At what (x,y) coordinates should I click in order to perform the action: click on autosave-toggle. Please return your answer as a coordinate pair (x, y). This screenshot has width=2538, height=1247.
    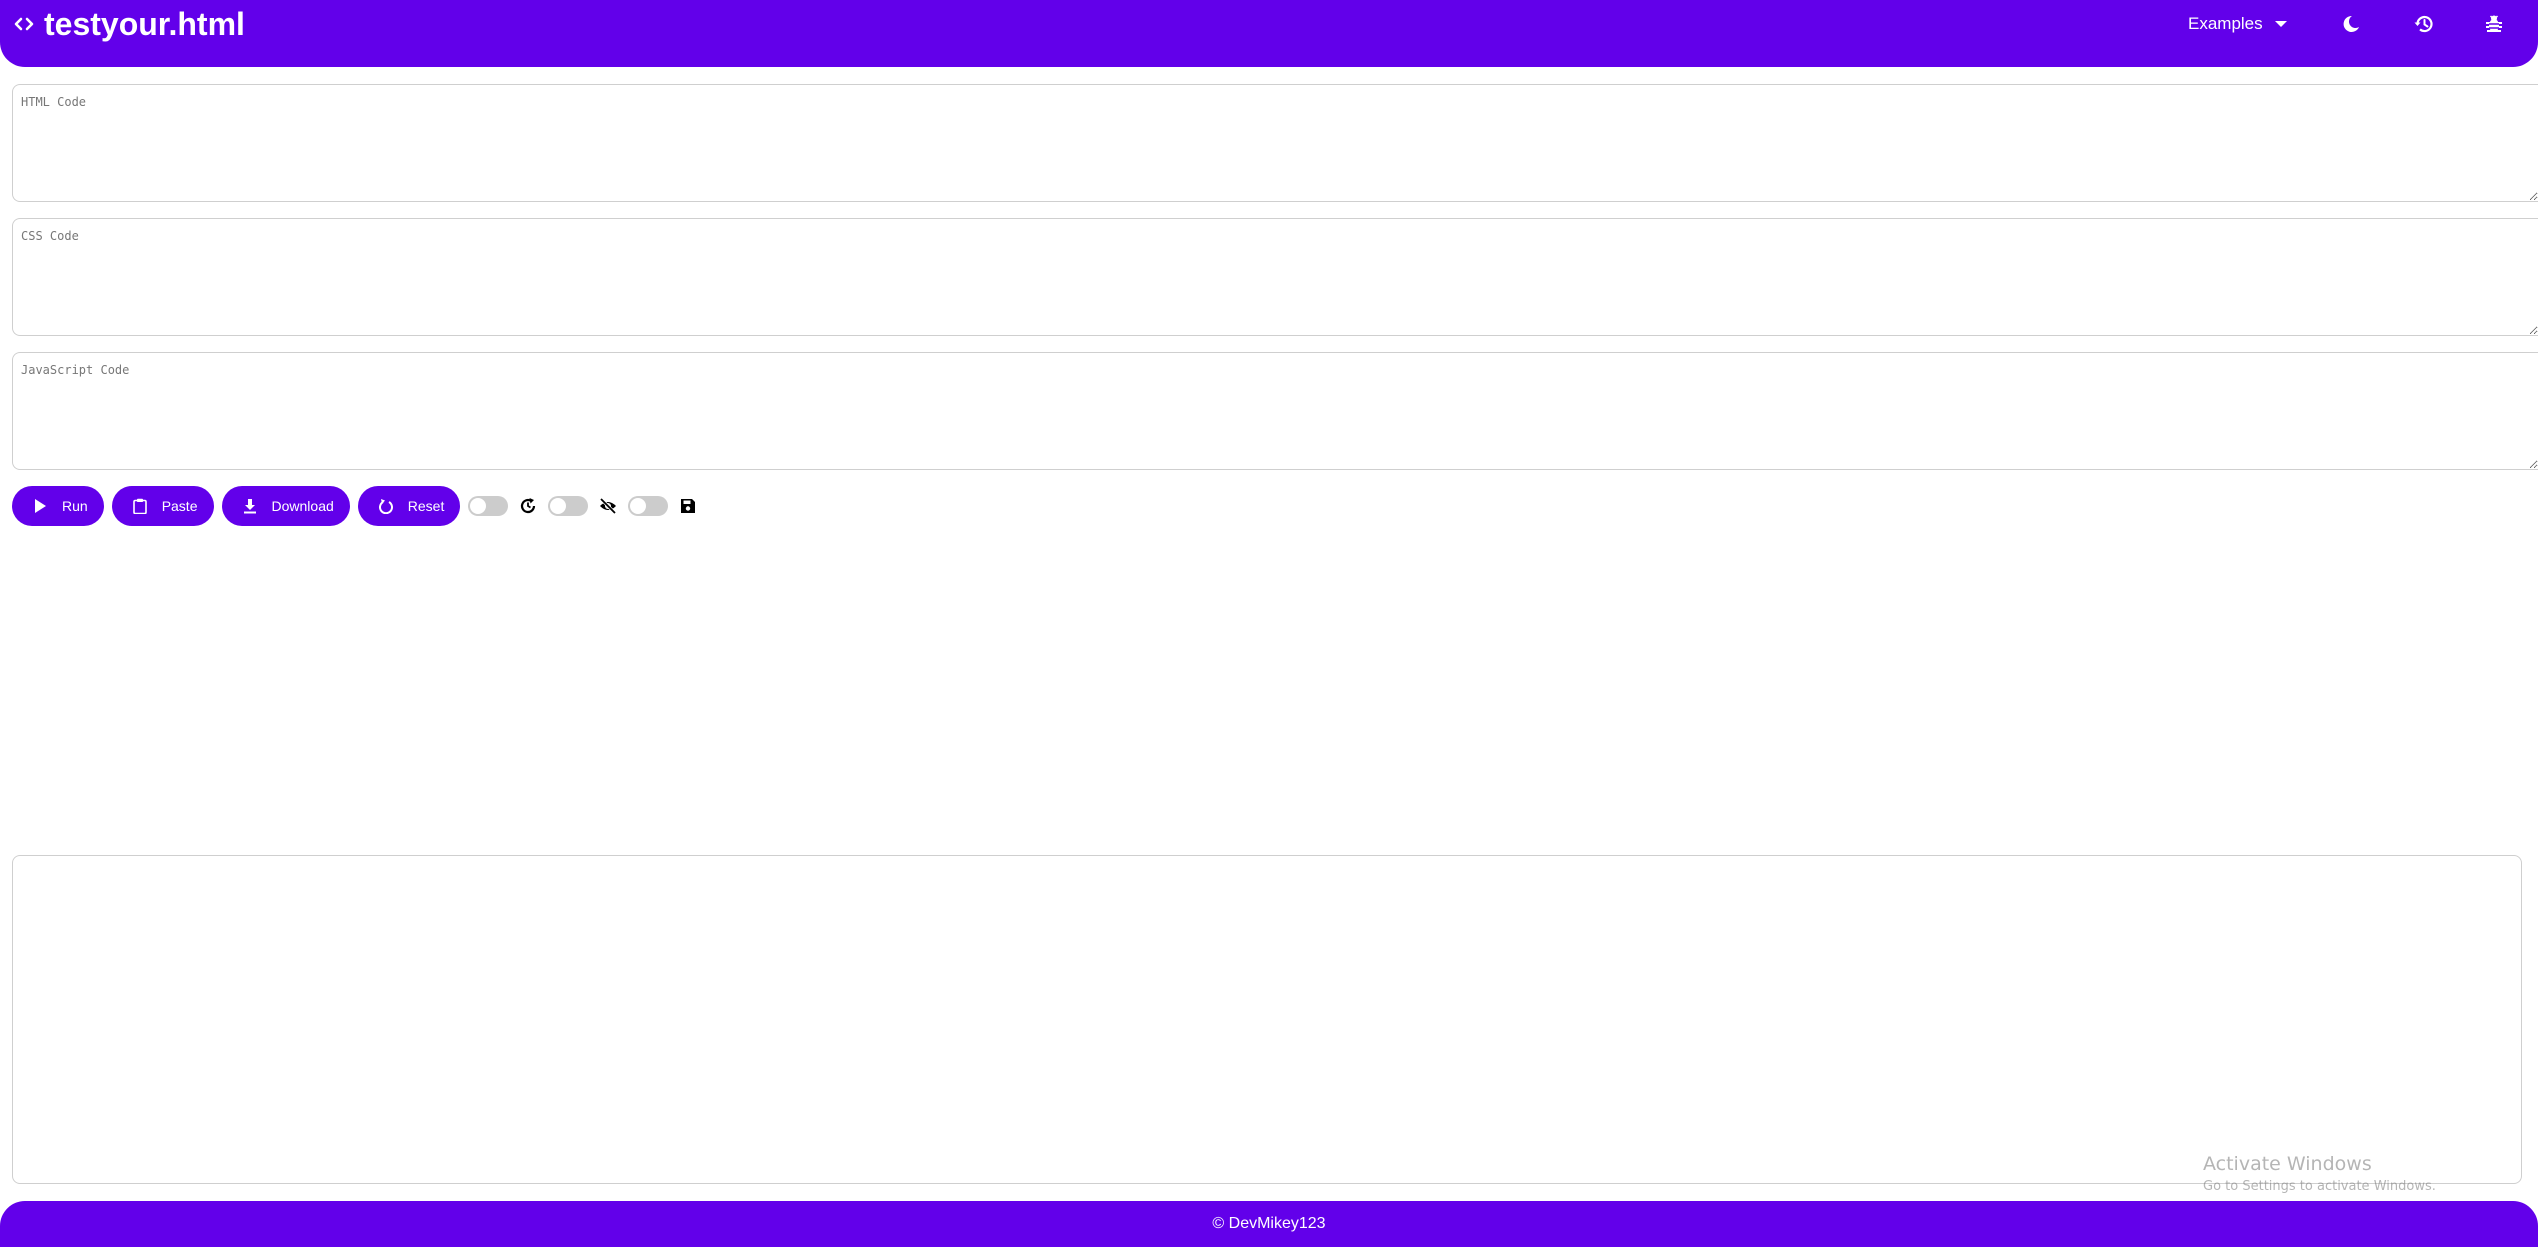
    Looking at the image, I should click on (648, 506).